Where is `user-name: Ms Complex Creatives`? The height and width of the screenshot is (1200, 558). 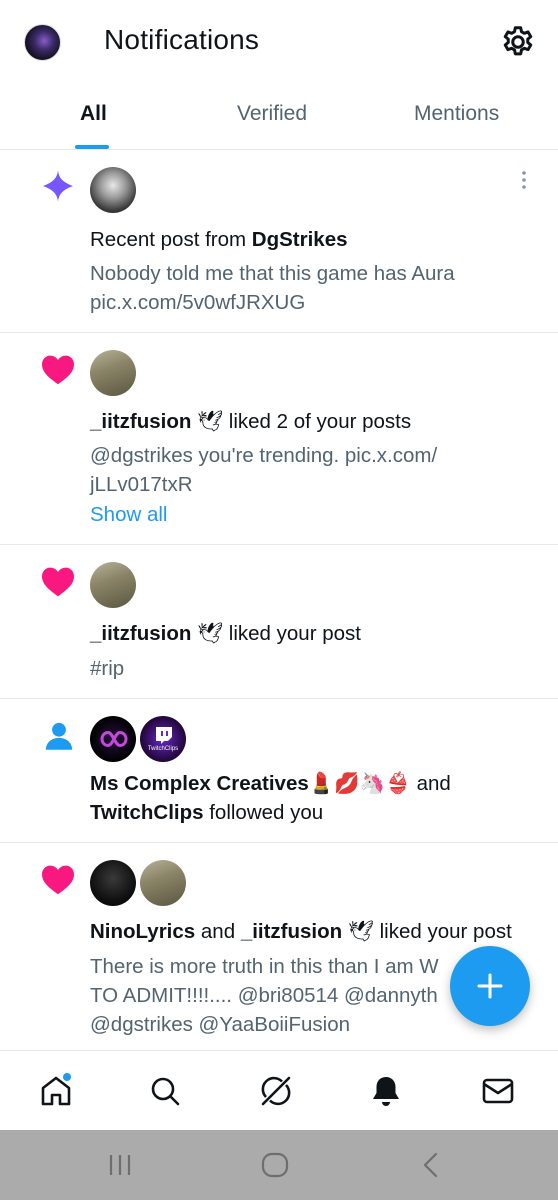
user-name: Ms Complex Creatives is located at coordinates (199, 783).